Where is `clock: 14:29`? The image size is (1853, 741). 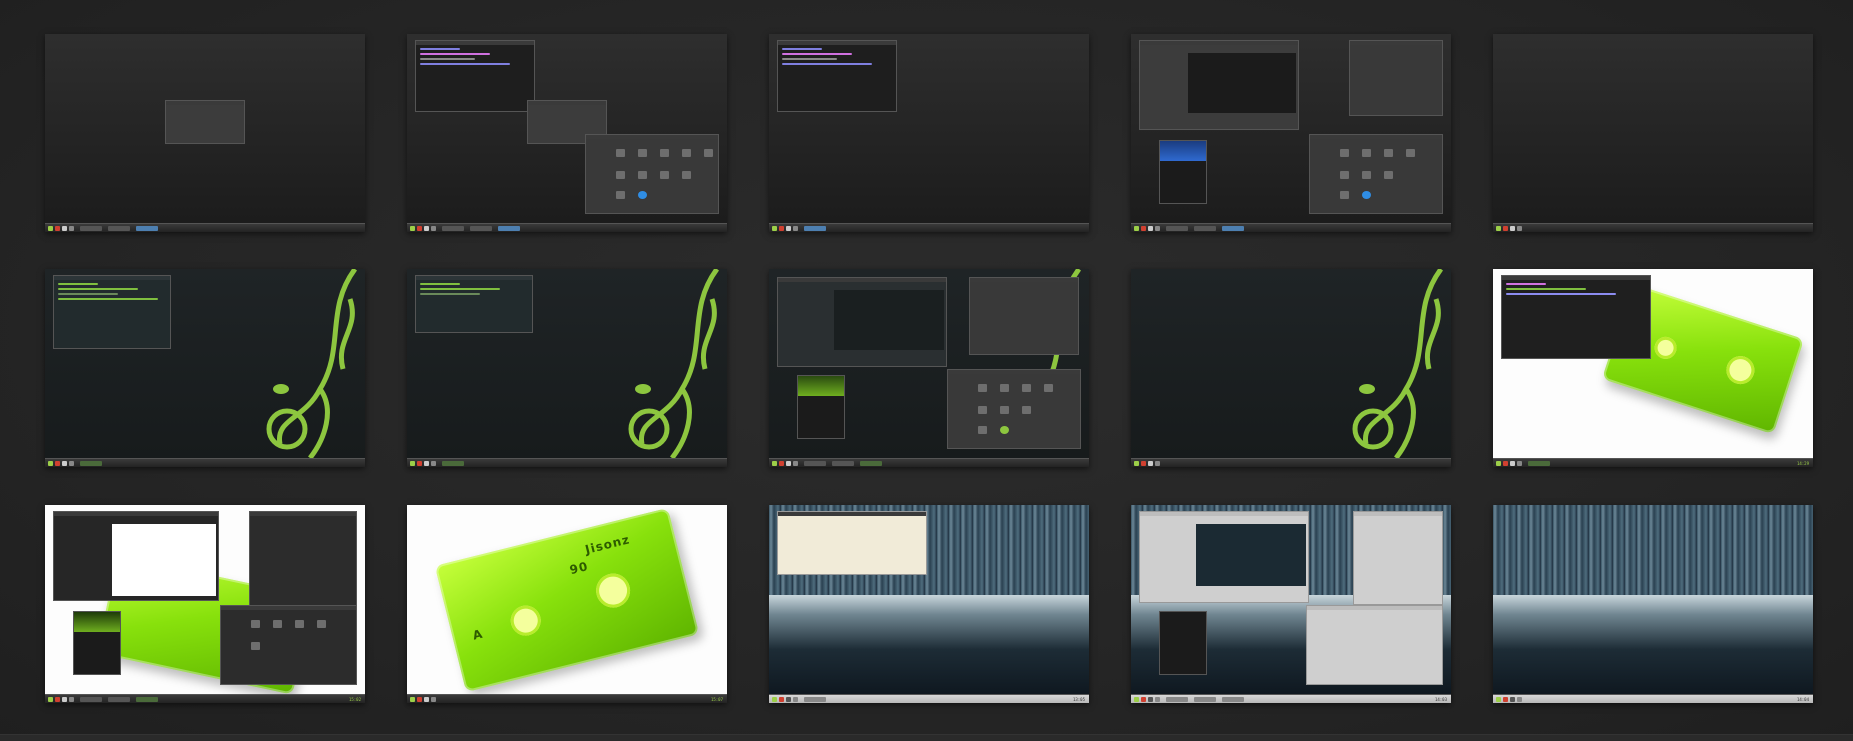
clock: 14:29 is located at coordinates (1802, 463).